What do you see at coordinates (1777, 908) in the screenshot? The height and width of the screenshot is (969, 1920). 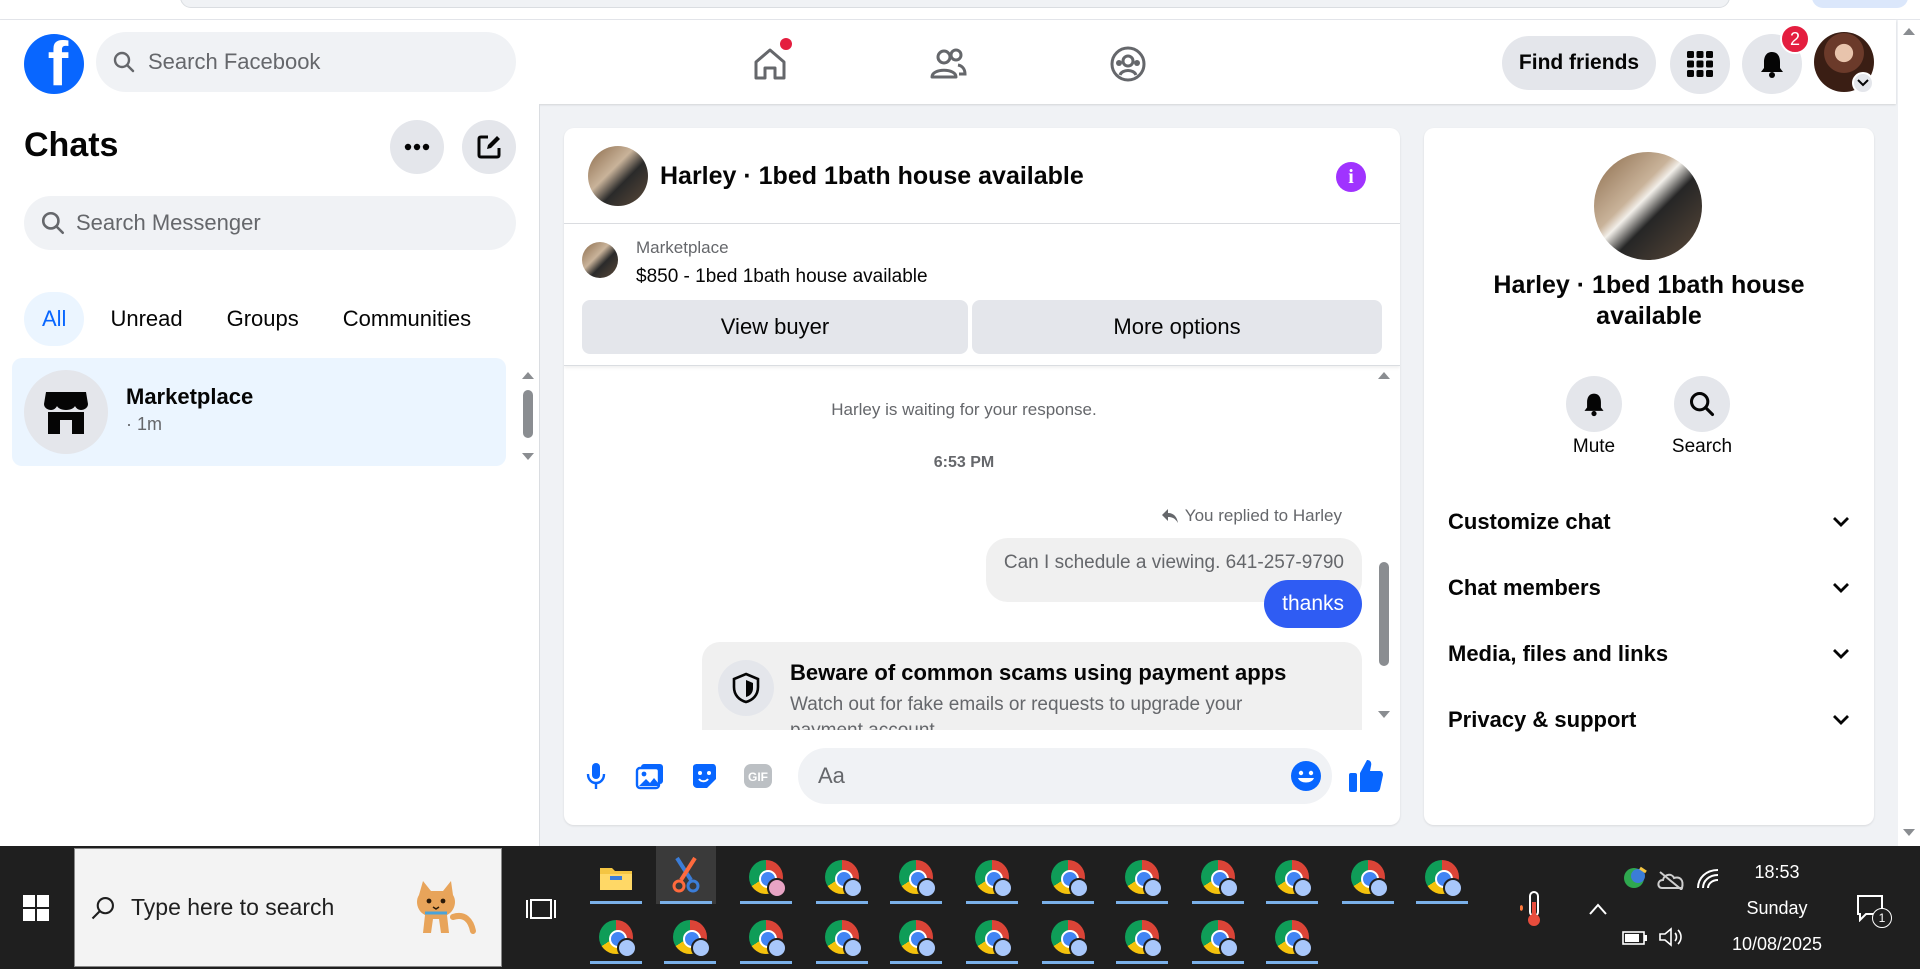 I see `clock-day: Sunday` at bounding box center [1777, 908].